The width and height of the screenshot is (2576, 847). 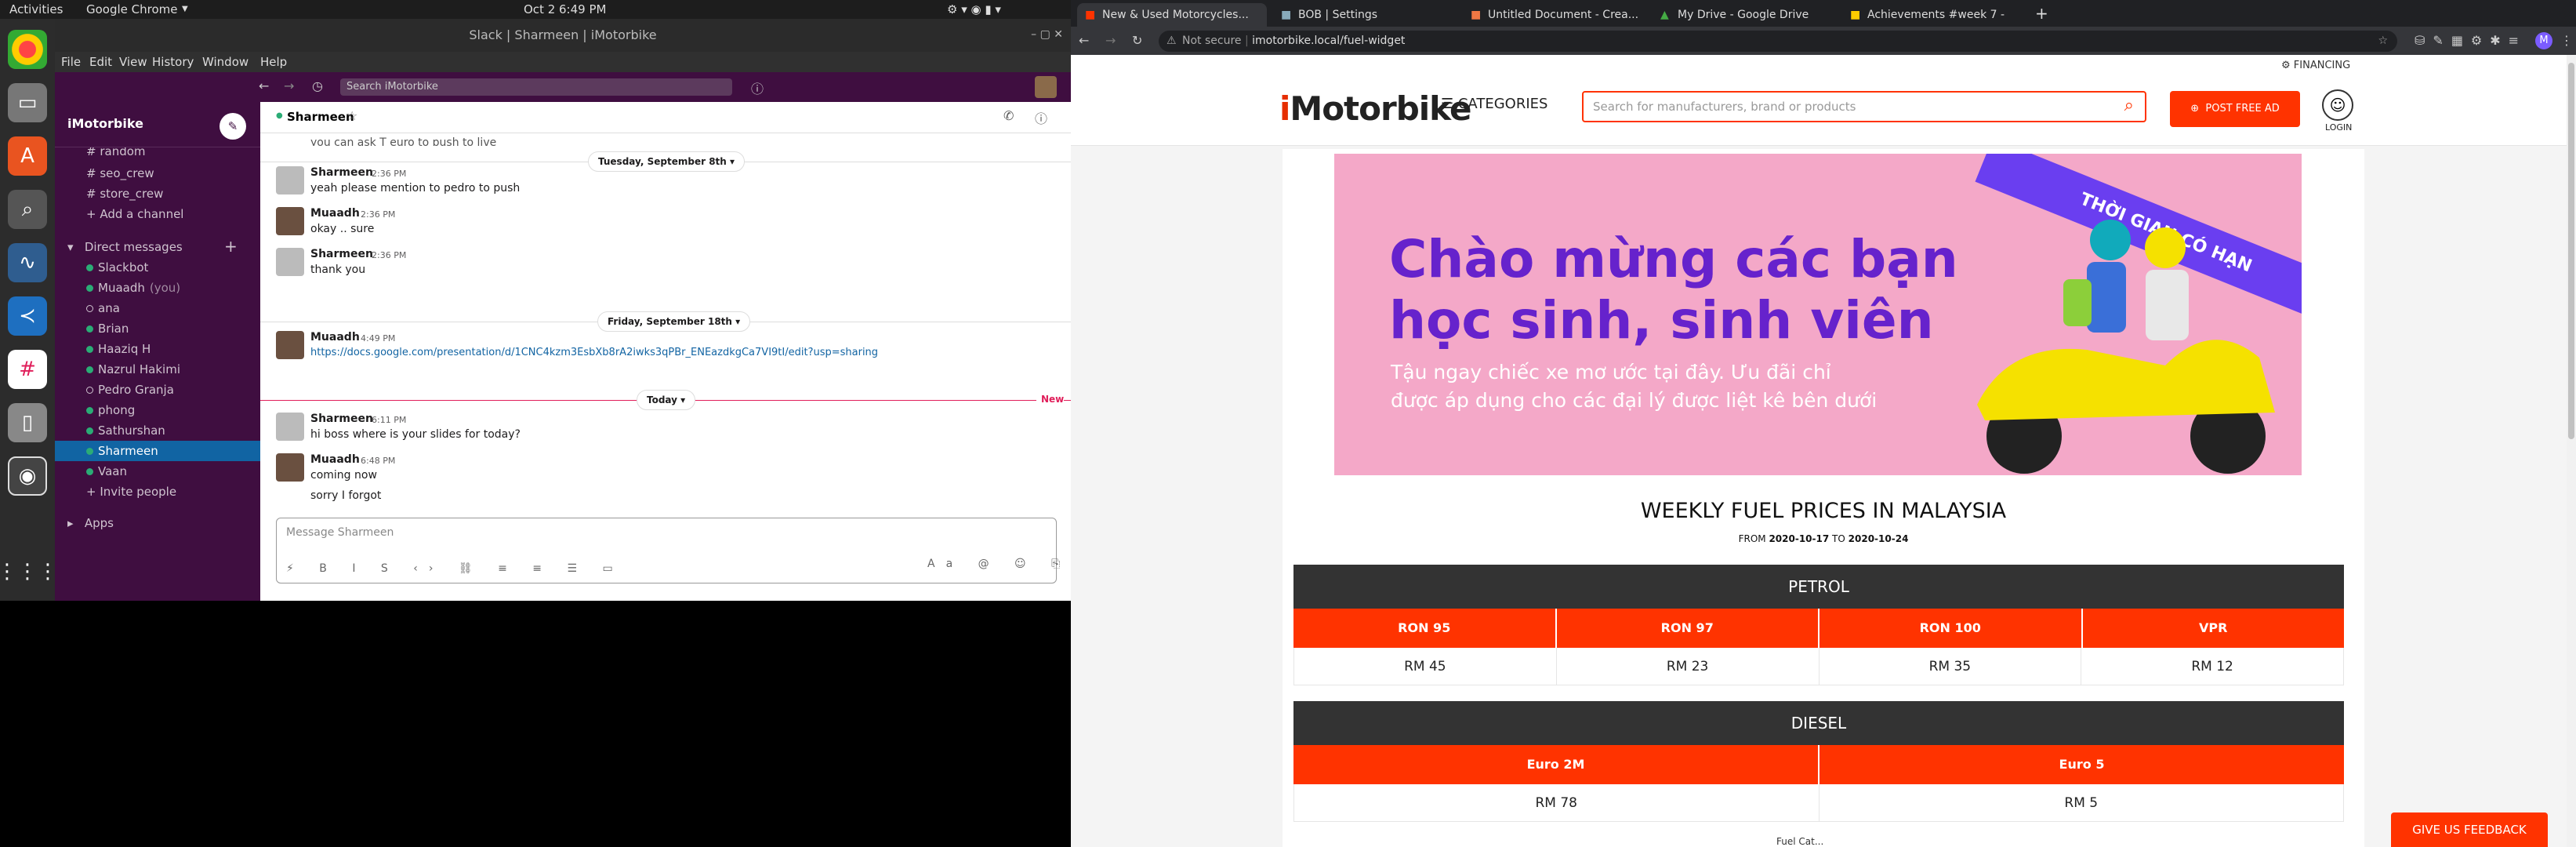 What do you see at coordinates (1046, 87) in the screenshot?
I see `user-avatar` at bounding box center [1046, 87].